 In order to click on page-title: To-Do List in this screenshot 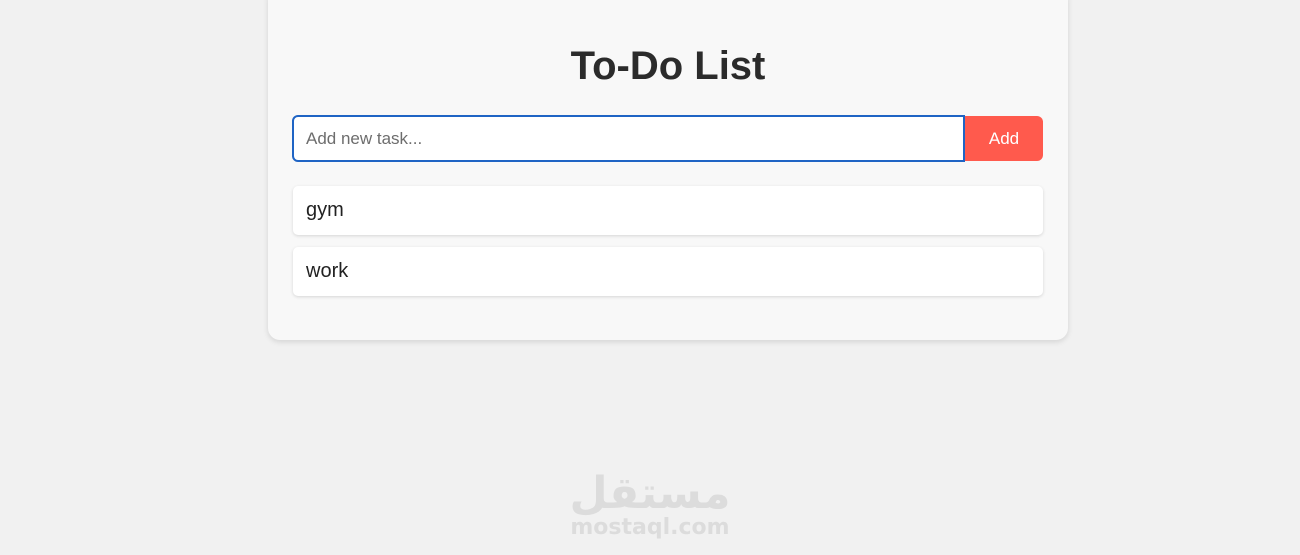, I will do `click(668, 66)`.